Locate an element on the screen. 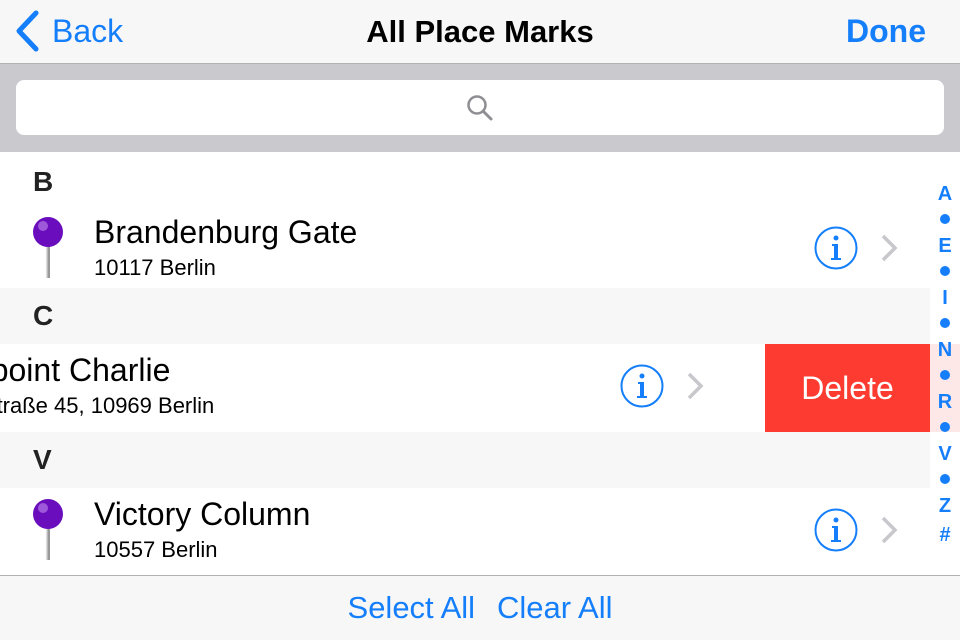 This screenshot has height=640, width=960. section-header-v: V is located at coordinates (465, 460).